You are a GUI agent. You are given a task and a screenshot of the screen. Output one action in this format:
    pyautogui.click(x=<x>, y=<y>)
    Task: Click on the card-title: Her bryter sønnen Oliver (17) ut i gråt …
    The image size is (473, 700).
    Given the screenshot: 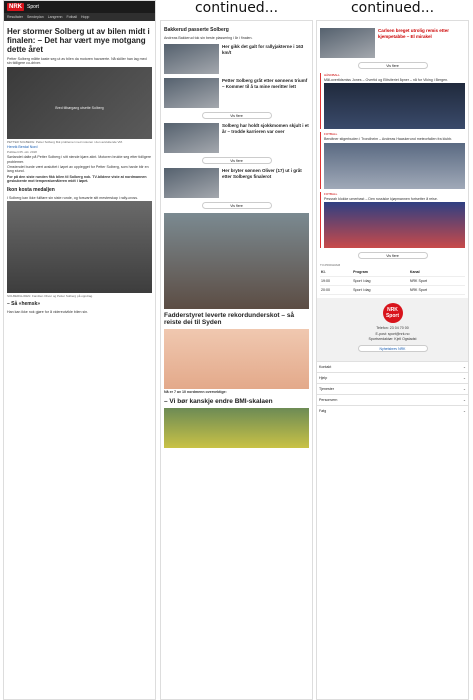 What is the action you would take?
    pyautogui.click(x=262, y=173)
    